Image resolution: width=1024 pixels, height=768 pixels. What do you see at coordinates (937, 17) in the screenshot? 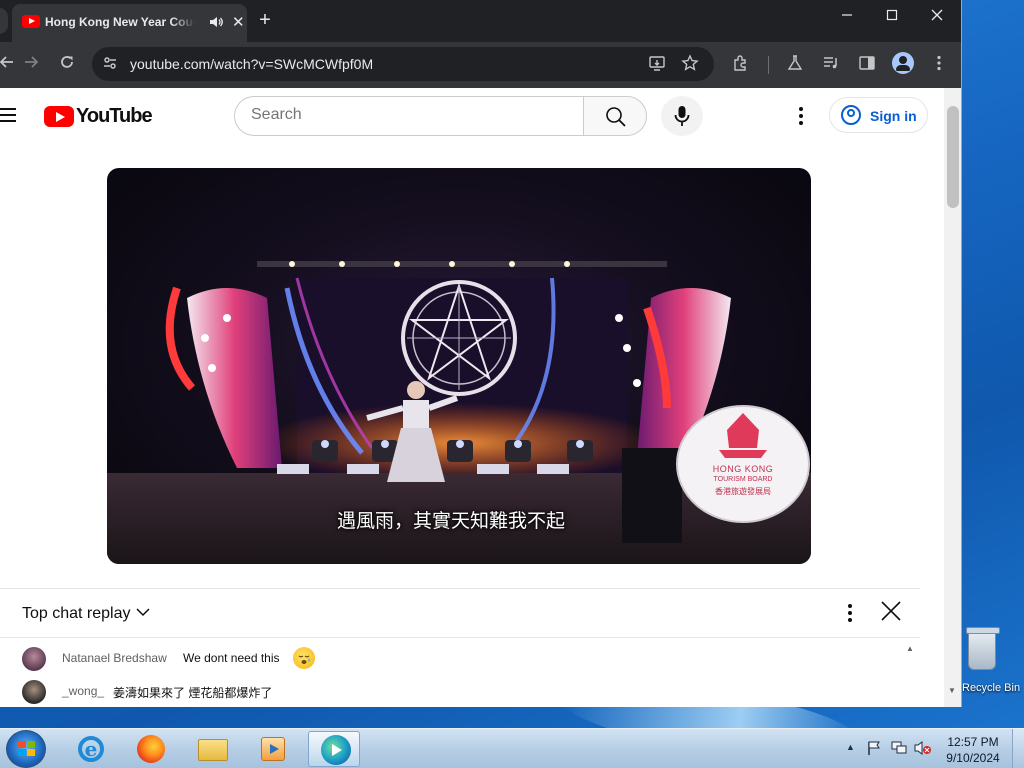
I see `close-window-button` at bounding box center [937, 17].